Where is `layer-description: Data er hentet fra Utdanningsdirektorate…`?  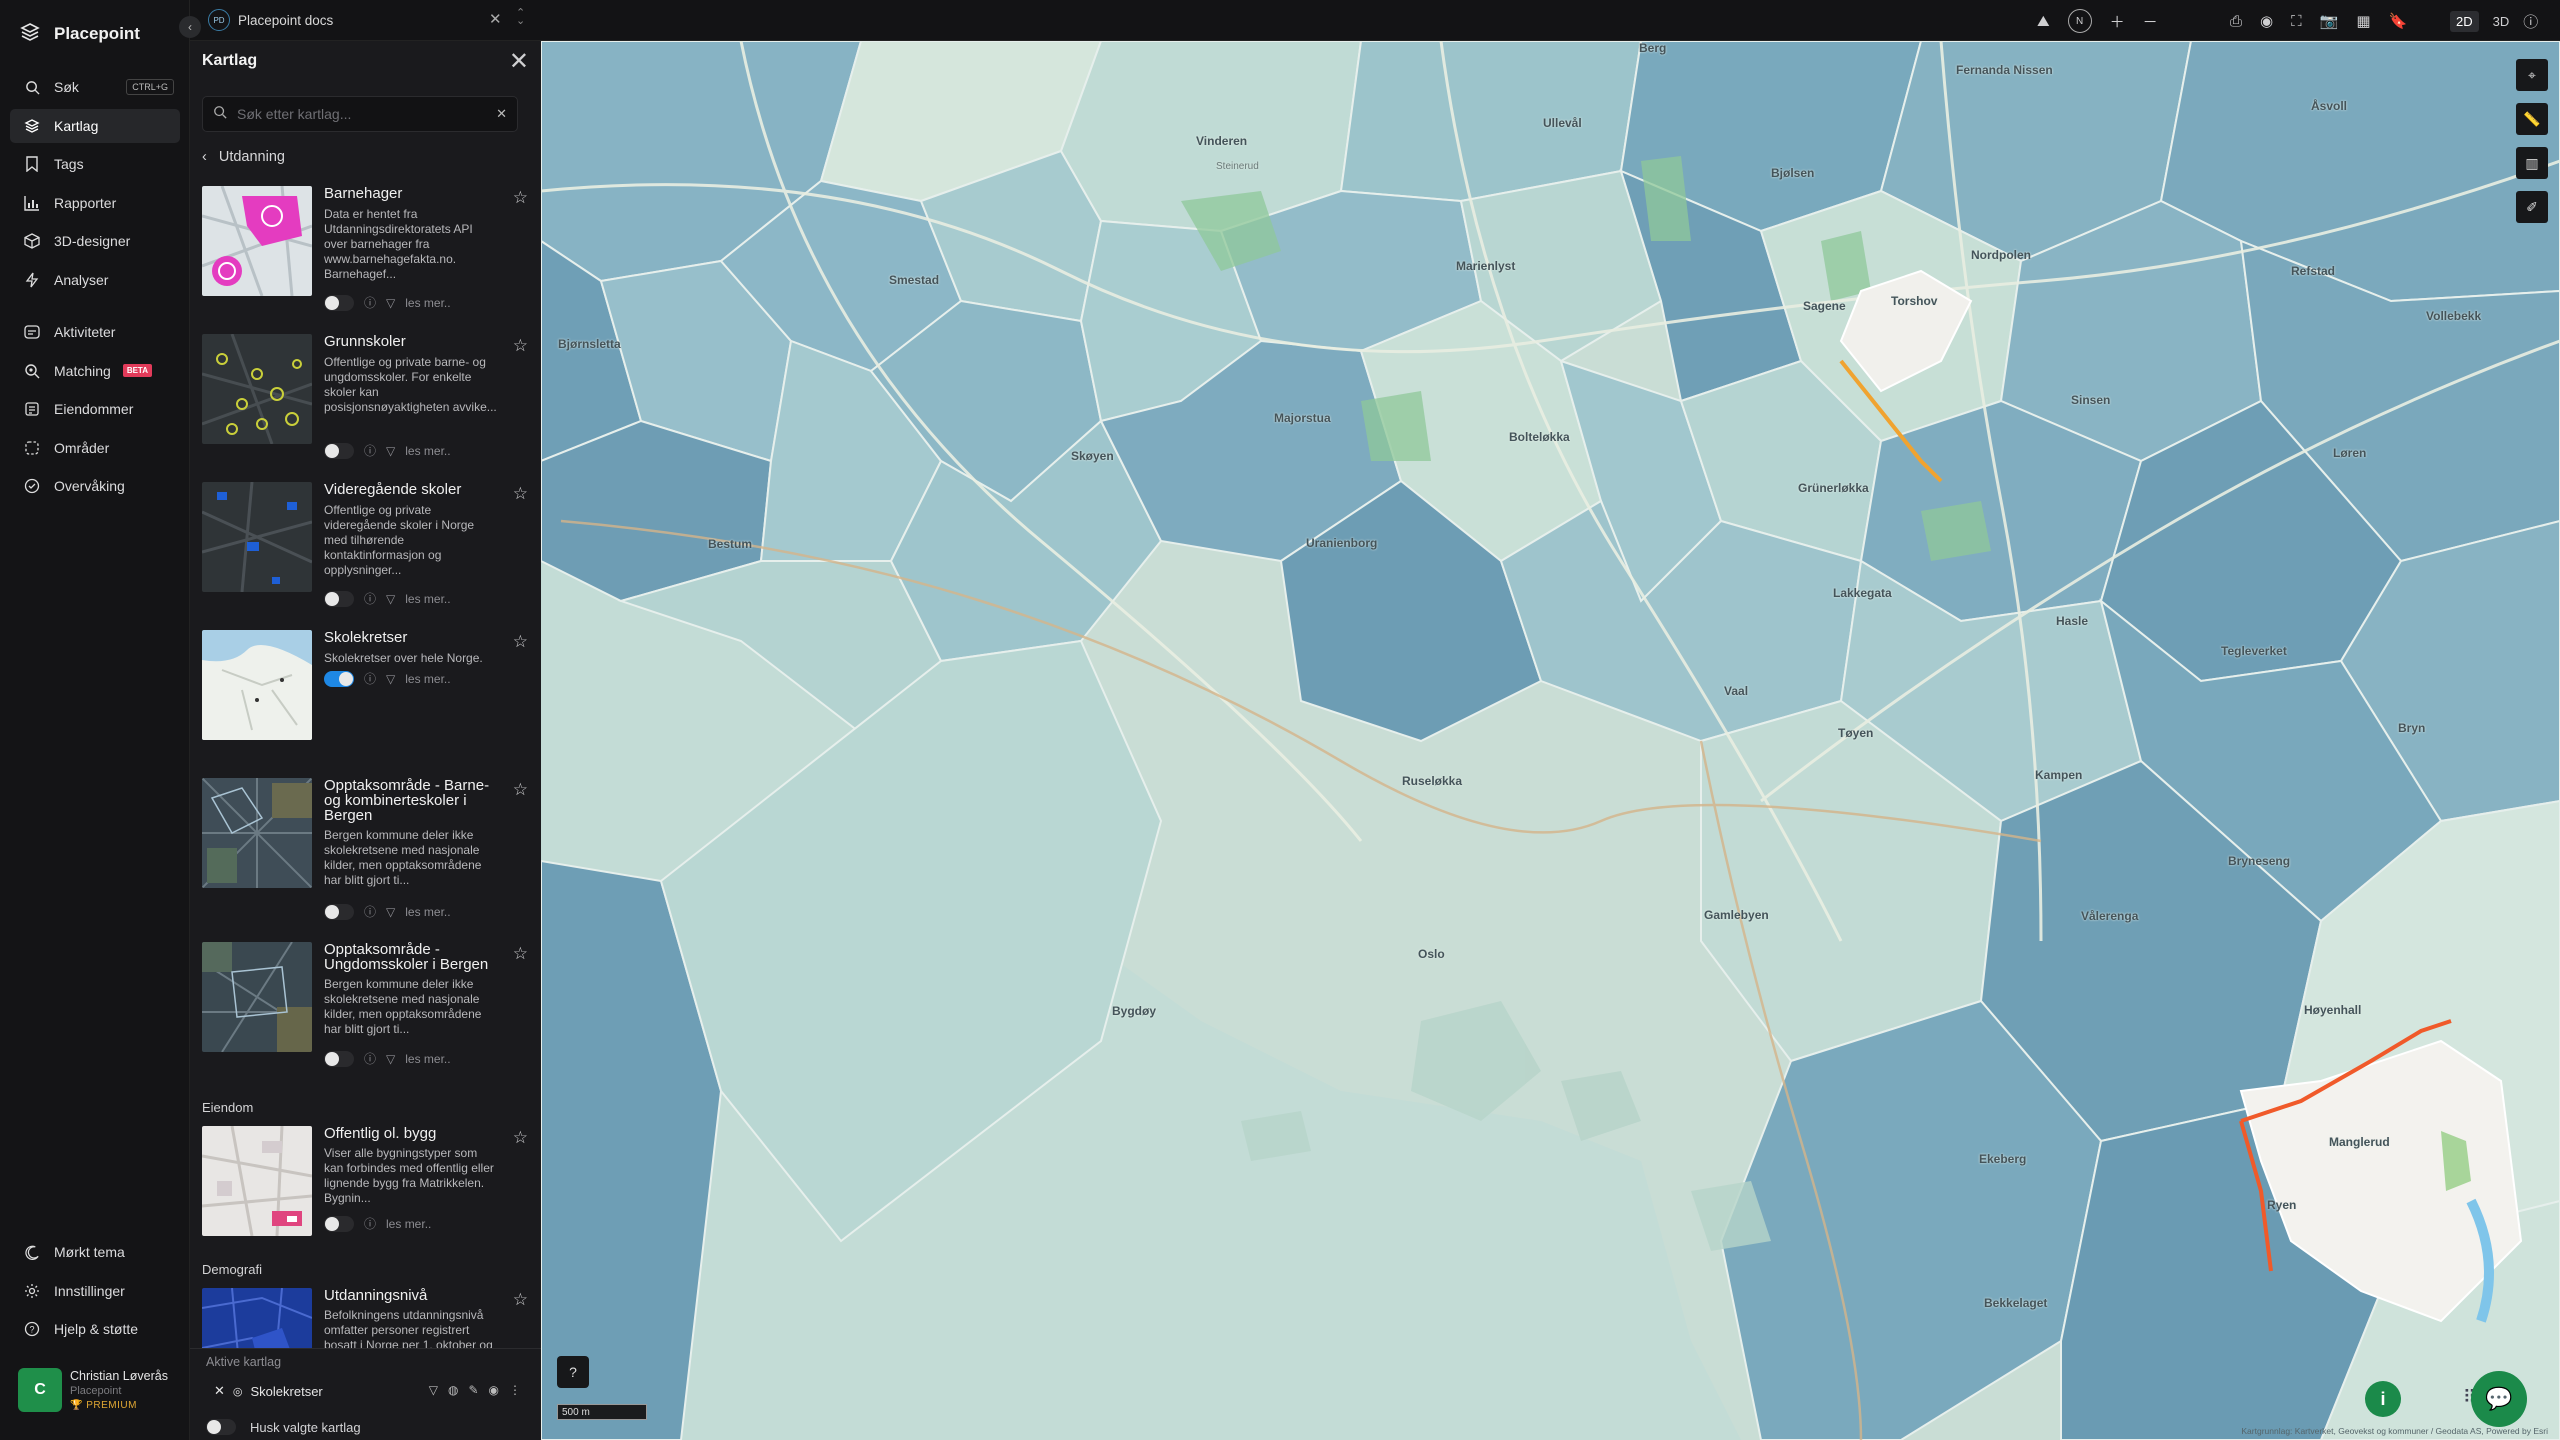 layer-description: Data er hentet fra Utdanningsdirektorate… is located at coordinates (398, 244).